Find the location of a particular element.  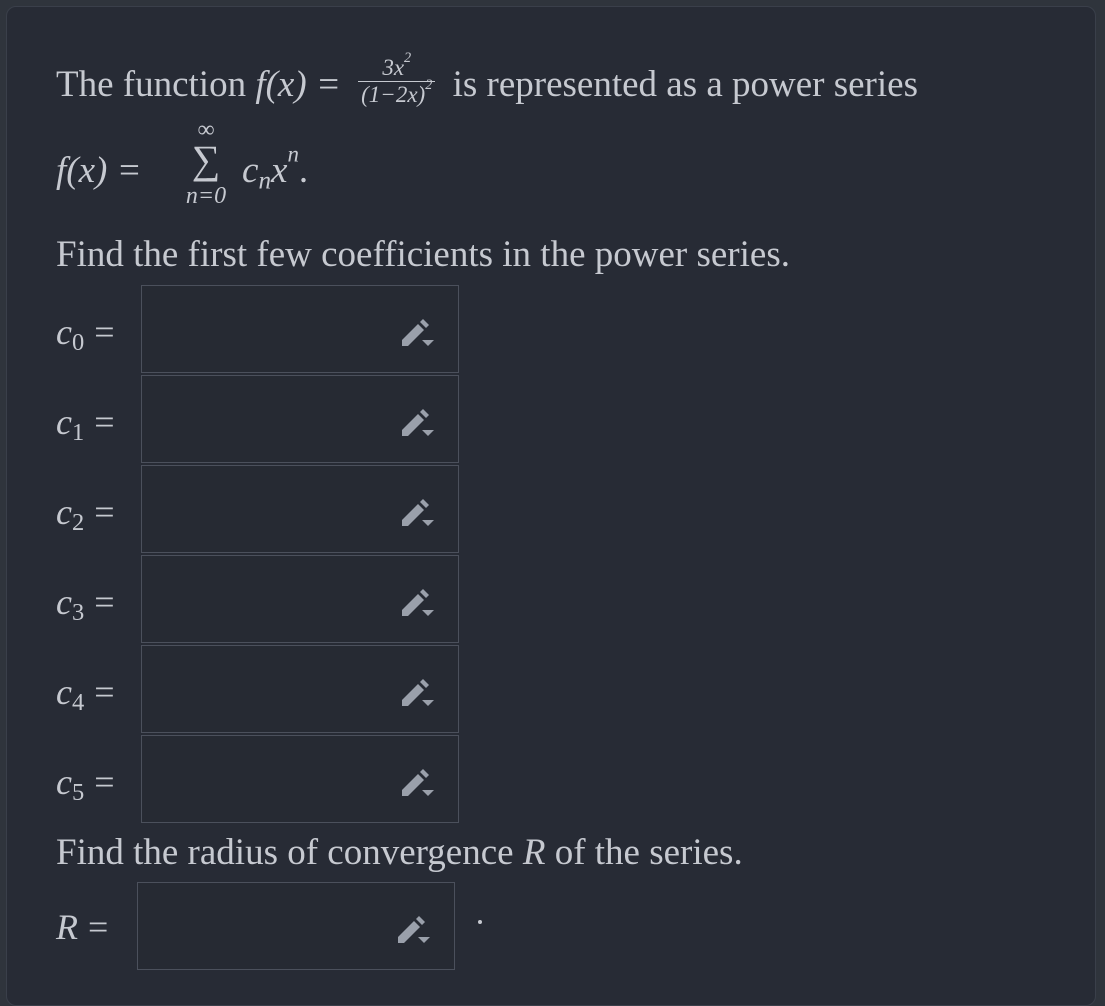

coef-subscript: 3 is located at coordinates (78, 613).